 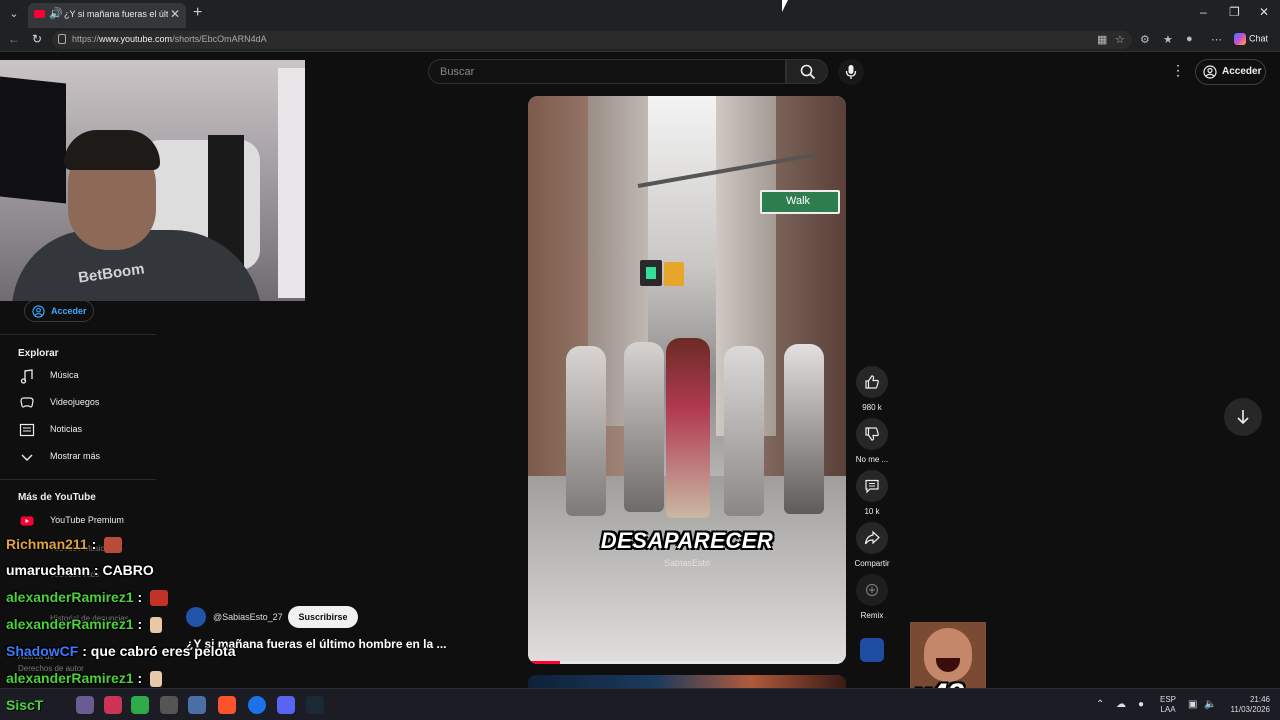 I want to click on discord-icon, so click(x=286, y=705).